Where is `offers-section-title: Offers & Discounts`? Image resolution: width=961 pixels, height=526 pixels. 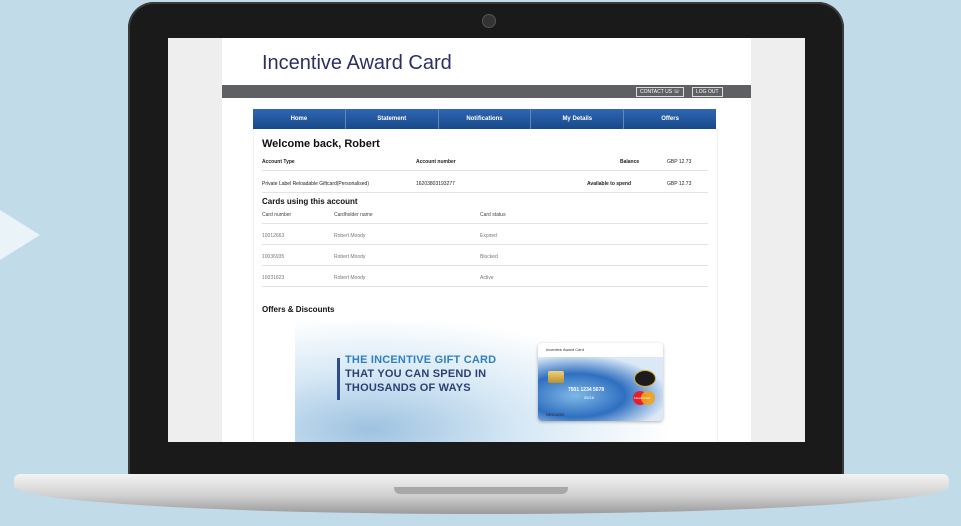 offers-section-title: Offers & Discounts is located at coordinates (298, 309).